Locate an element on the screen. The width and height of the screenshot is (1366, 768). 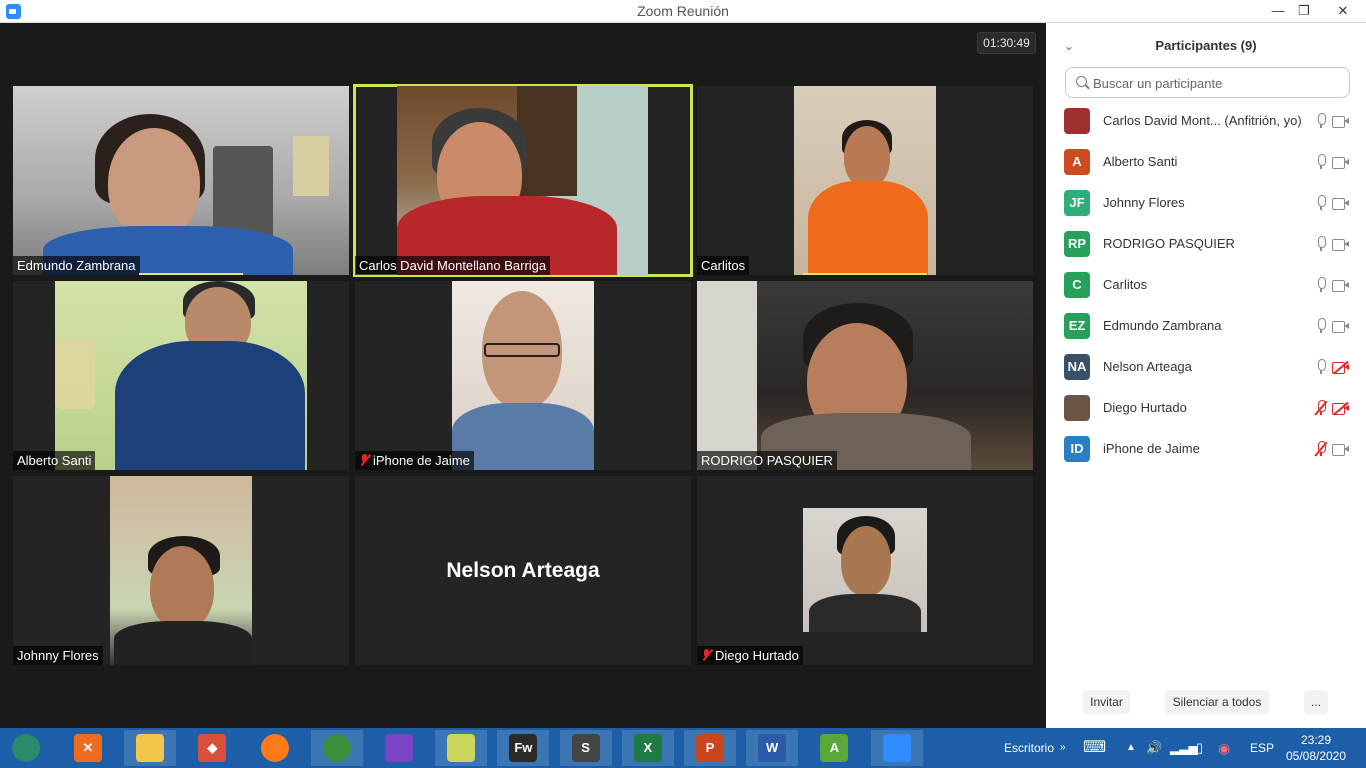
volume-icon: 🔊 is located at coordinates (1154, 748).